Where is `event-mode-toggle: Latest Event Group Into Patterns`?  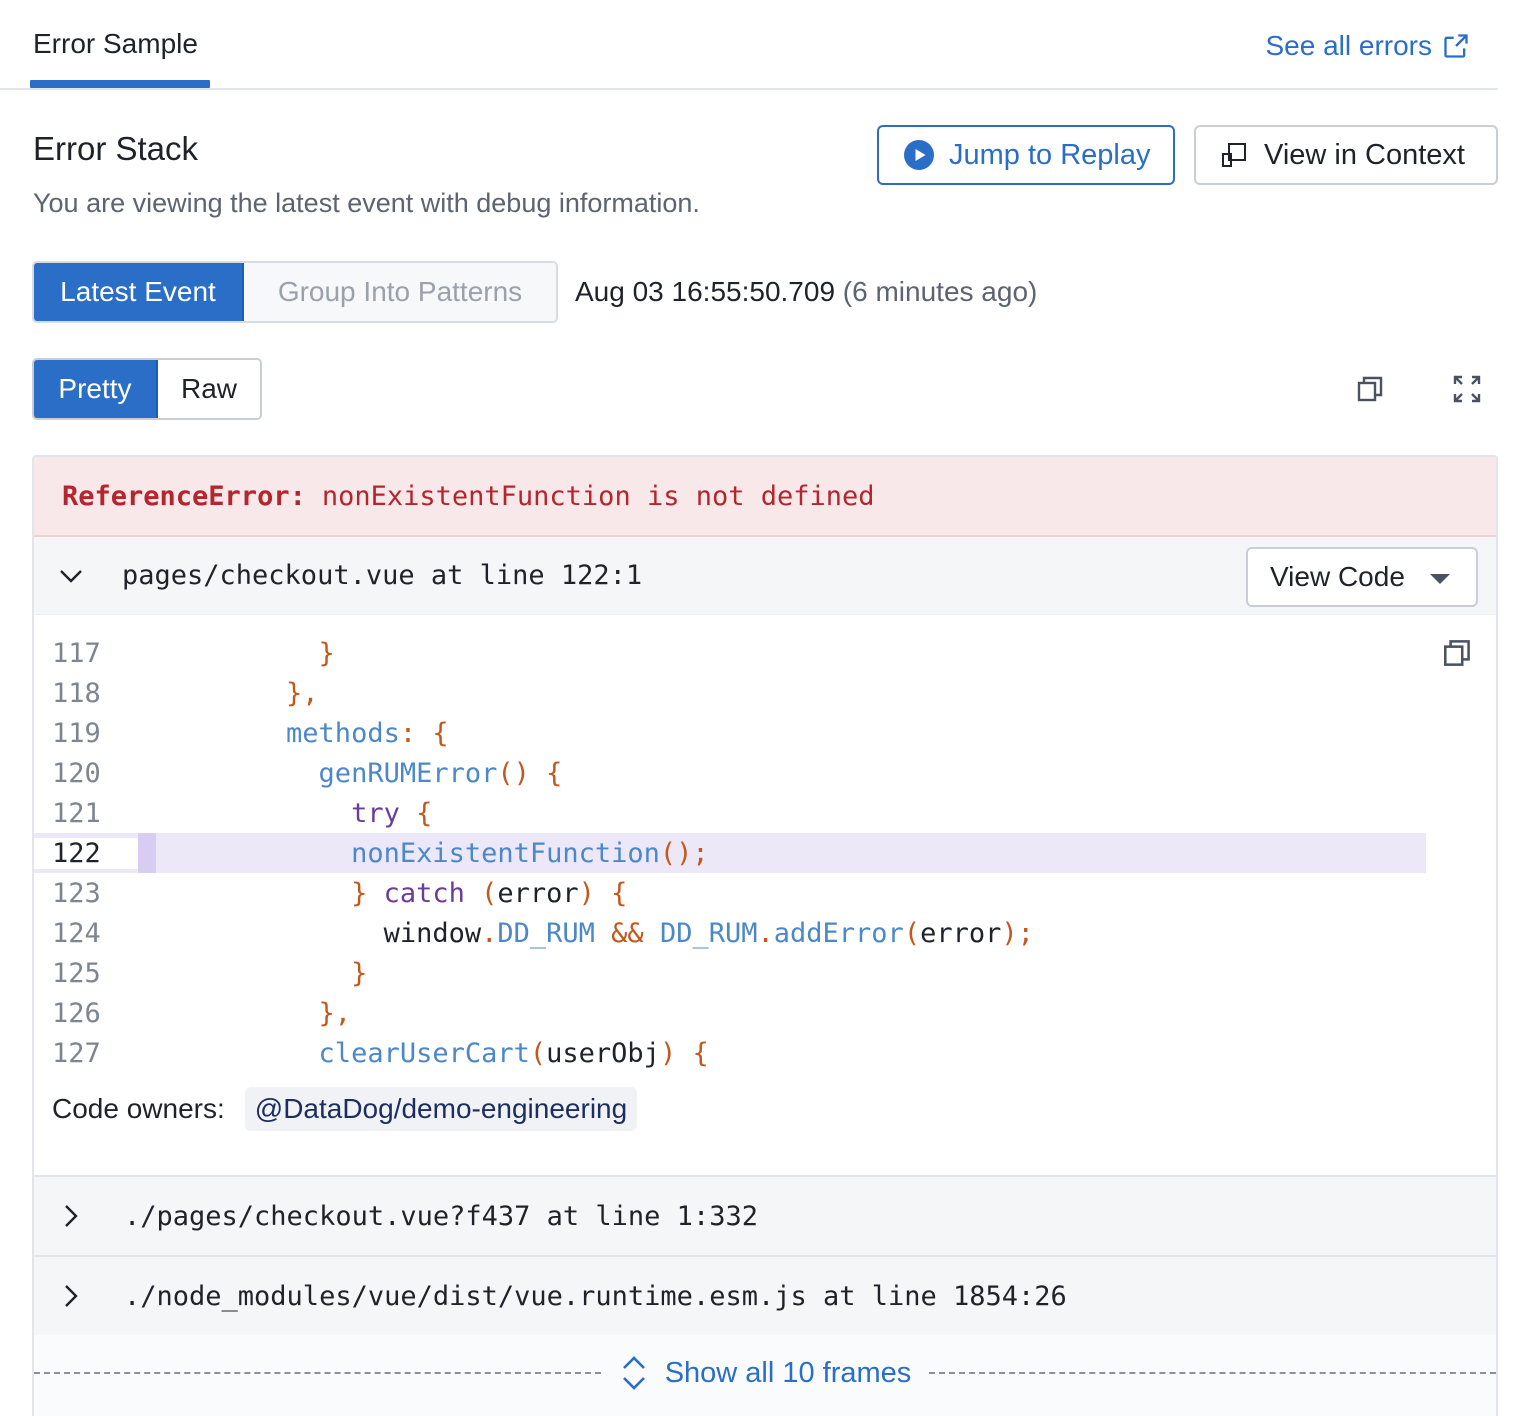 event-mode-toggle: Latest Event Group Into Patterns is located at coordinates (295, 292).